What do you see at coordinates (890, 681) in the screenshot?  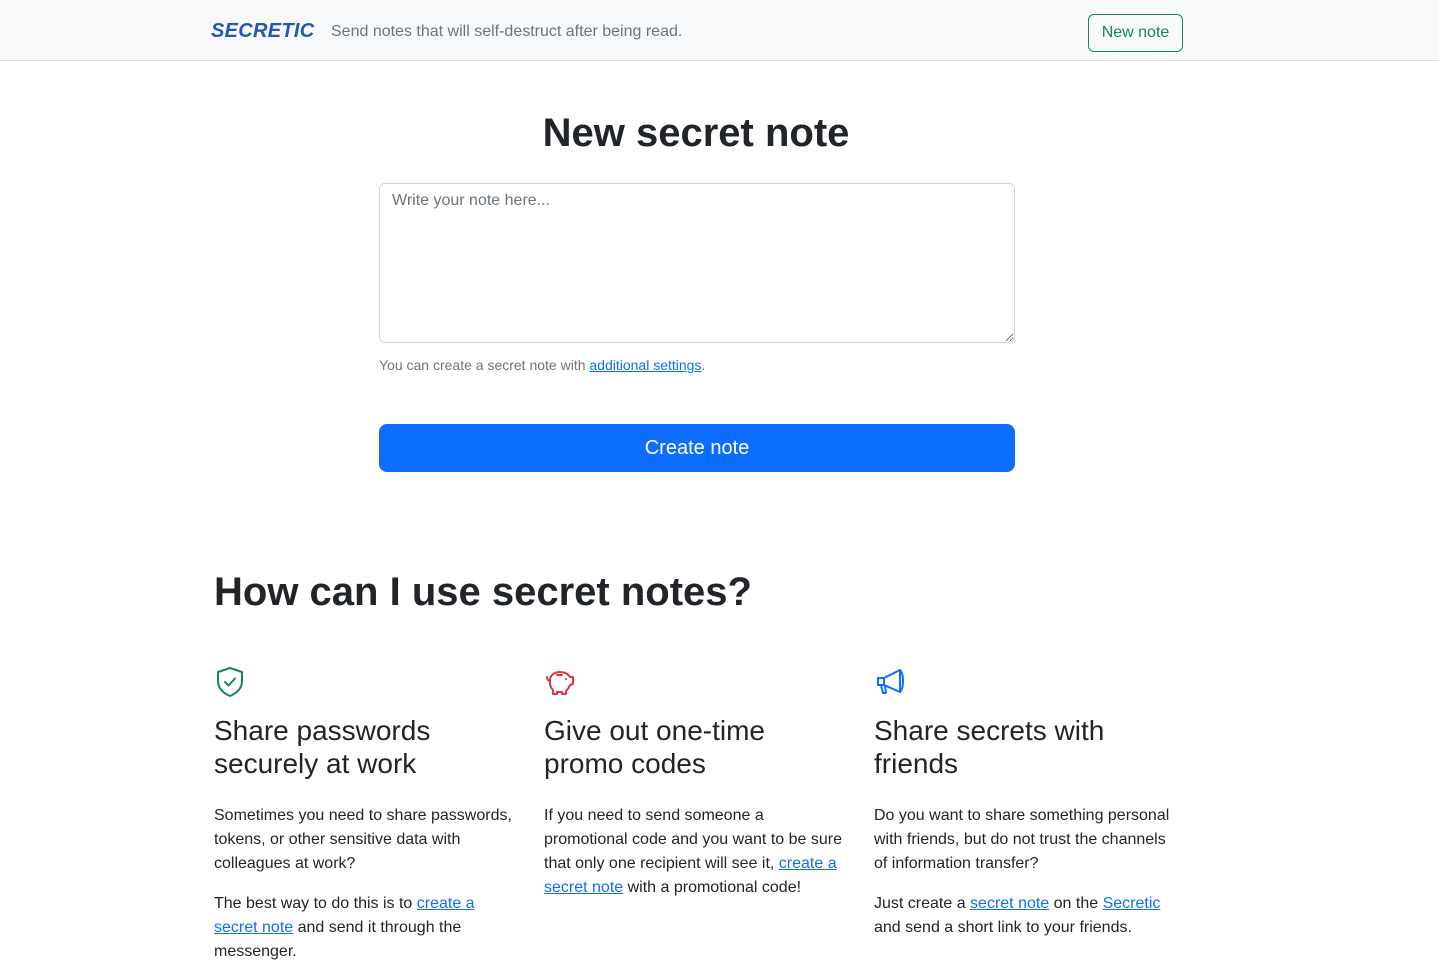 I see `megaphone-icon` at bounding box center [890, 681].